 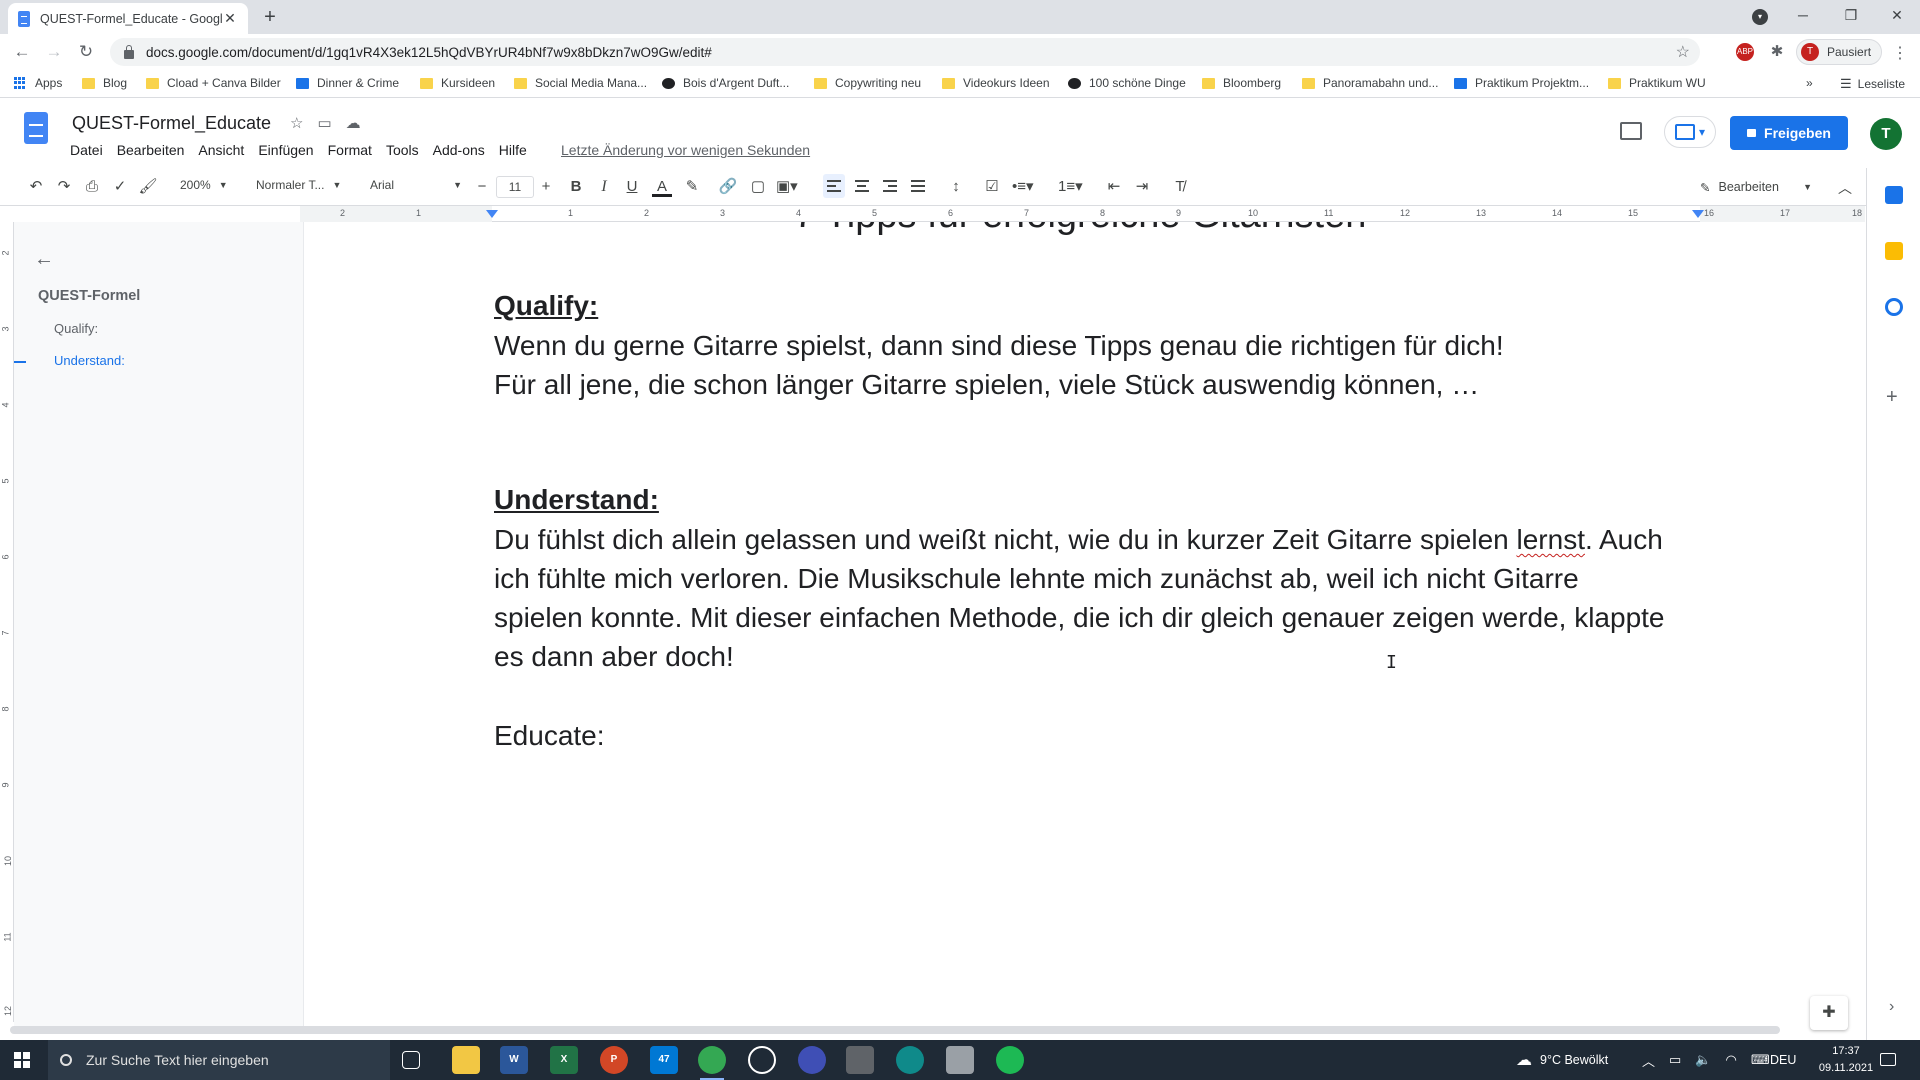 What do you see at coordinates (22, 1060) in the screenshot?
I see `windows-start-icon` at bounding box center [22, 1060].